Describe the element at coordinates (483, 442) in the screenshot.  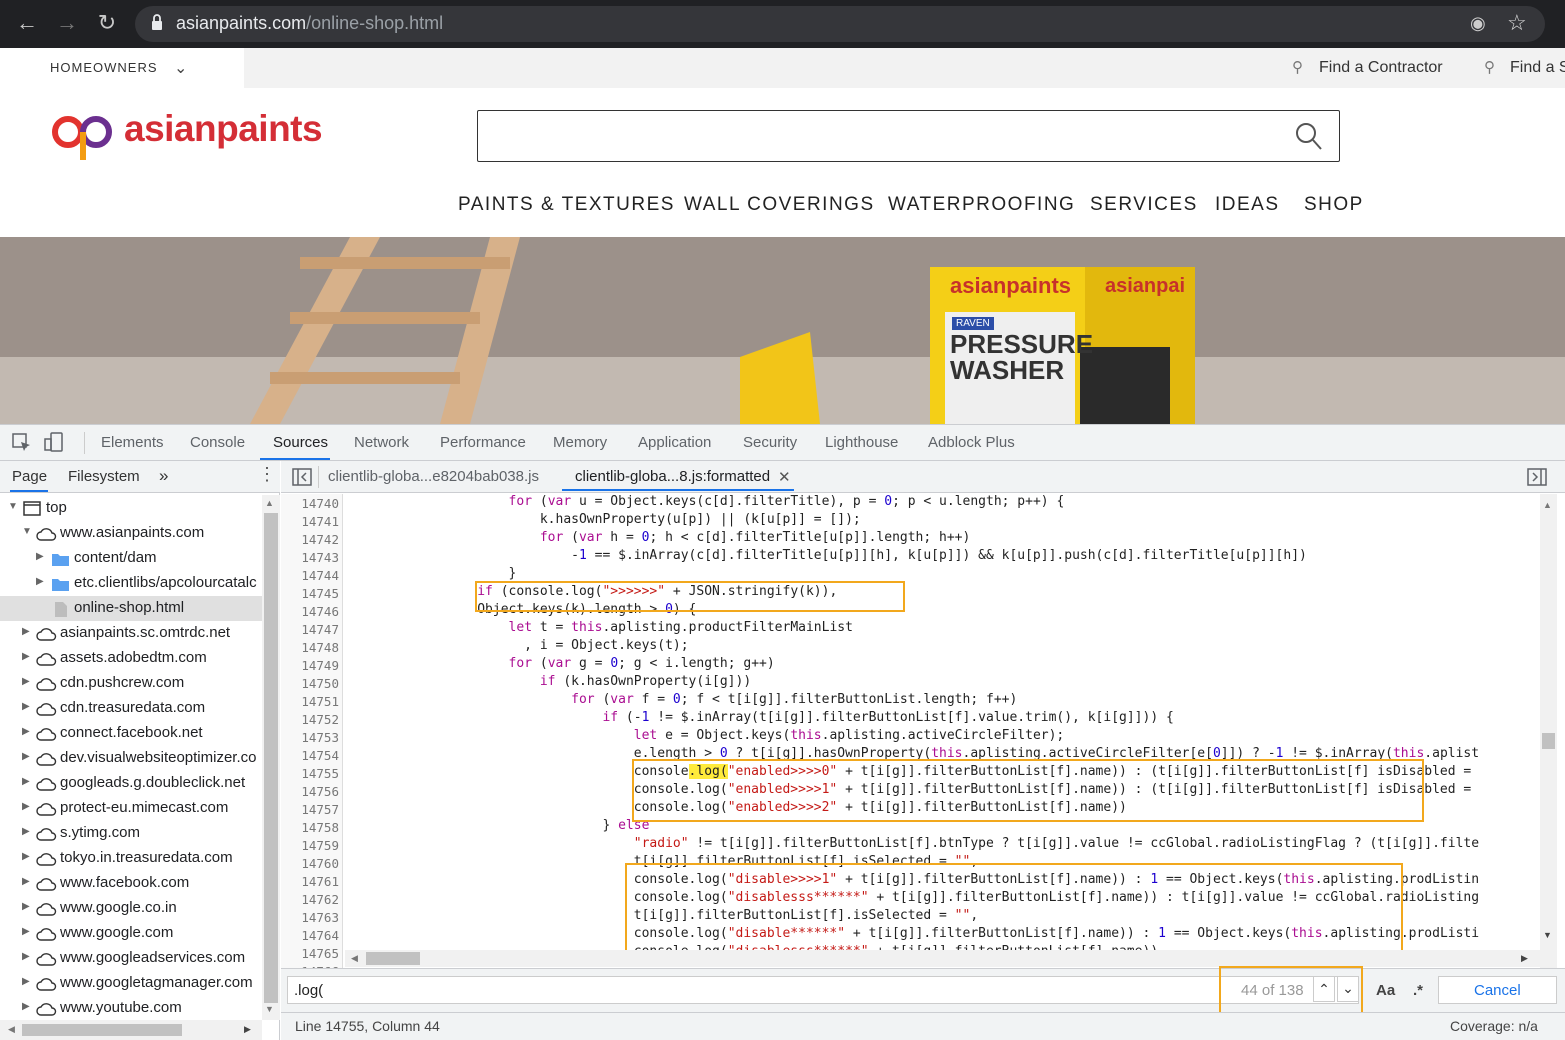
I see `tab-performance: Performance` at that location.